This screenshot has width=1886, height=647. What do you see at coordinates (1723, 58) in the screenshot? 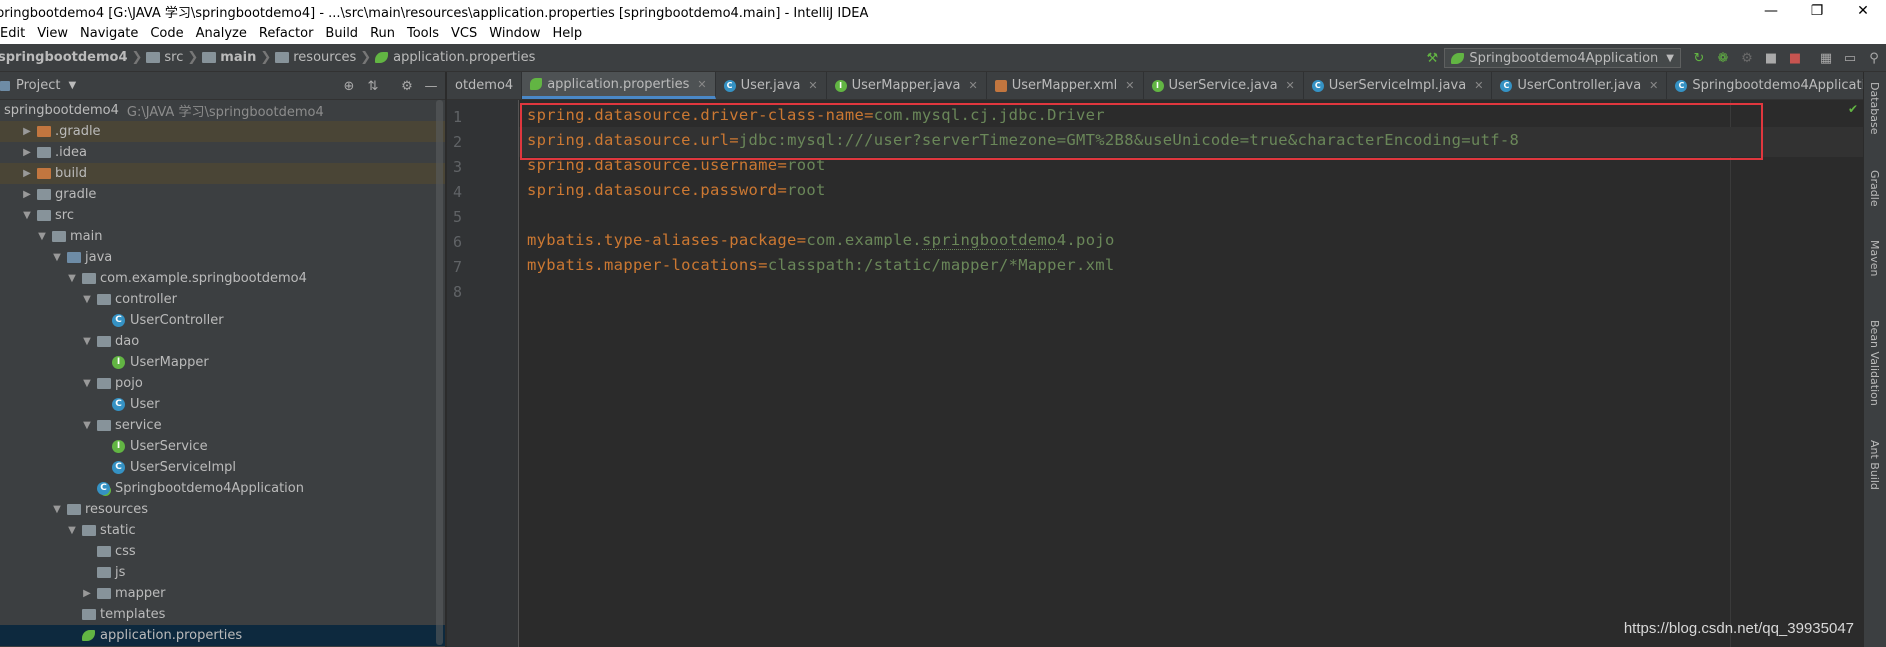
I see `debug-icon: ❁` at bounding box center [1723, 58].